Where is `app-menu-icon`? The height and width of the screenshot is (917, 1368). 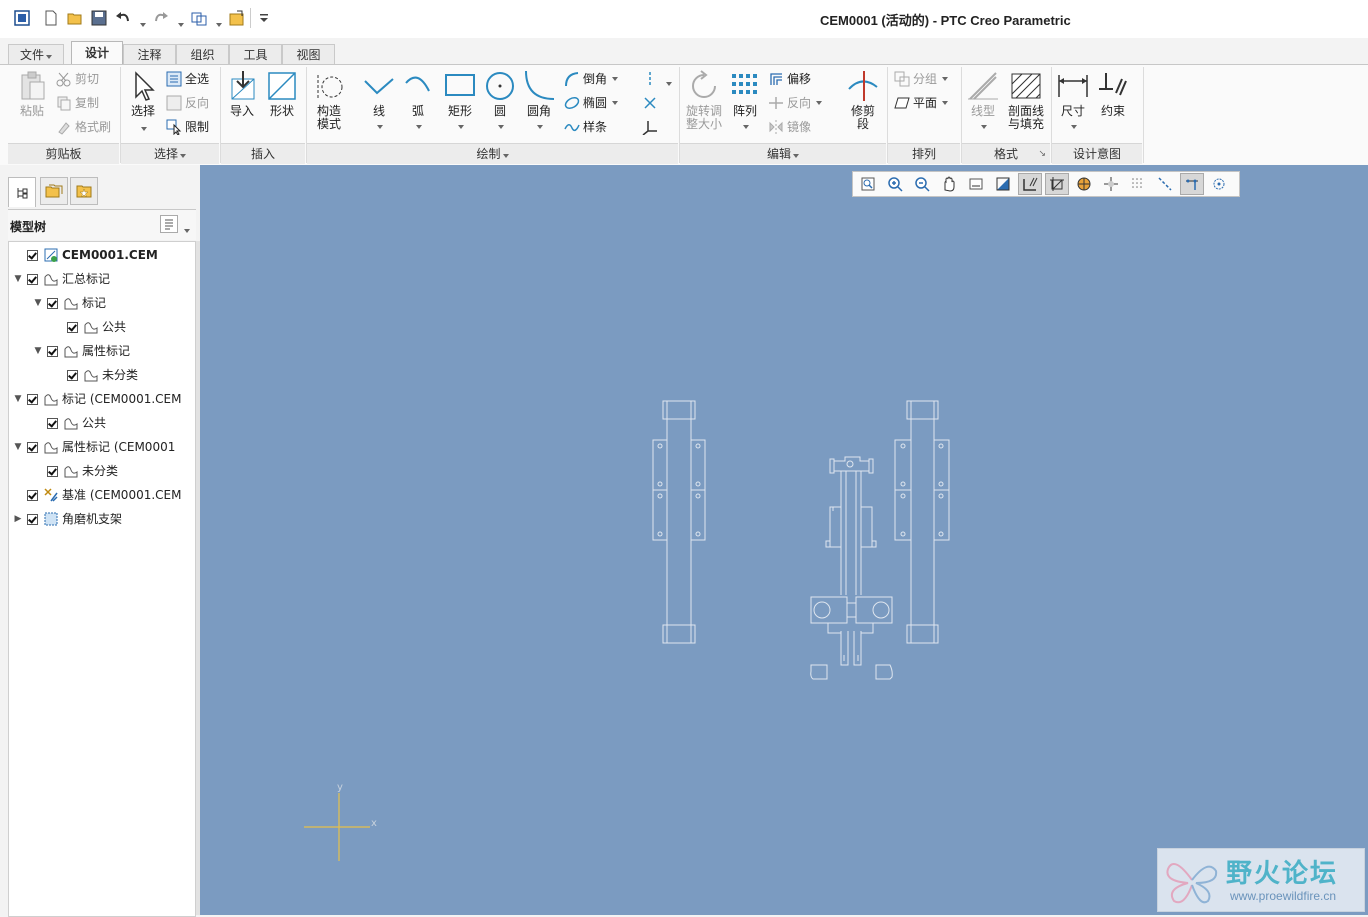
app-menu-icon is located at coordinates (22, 18).